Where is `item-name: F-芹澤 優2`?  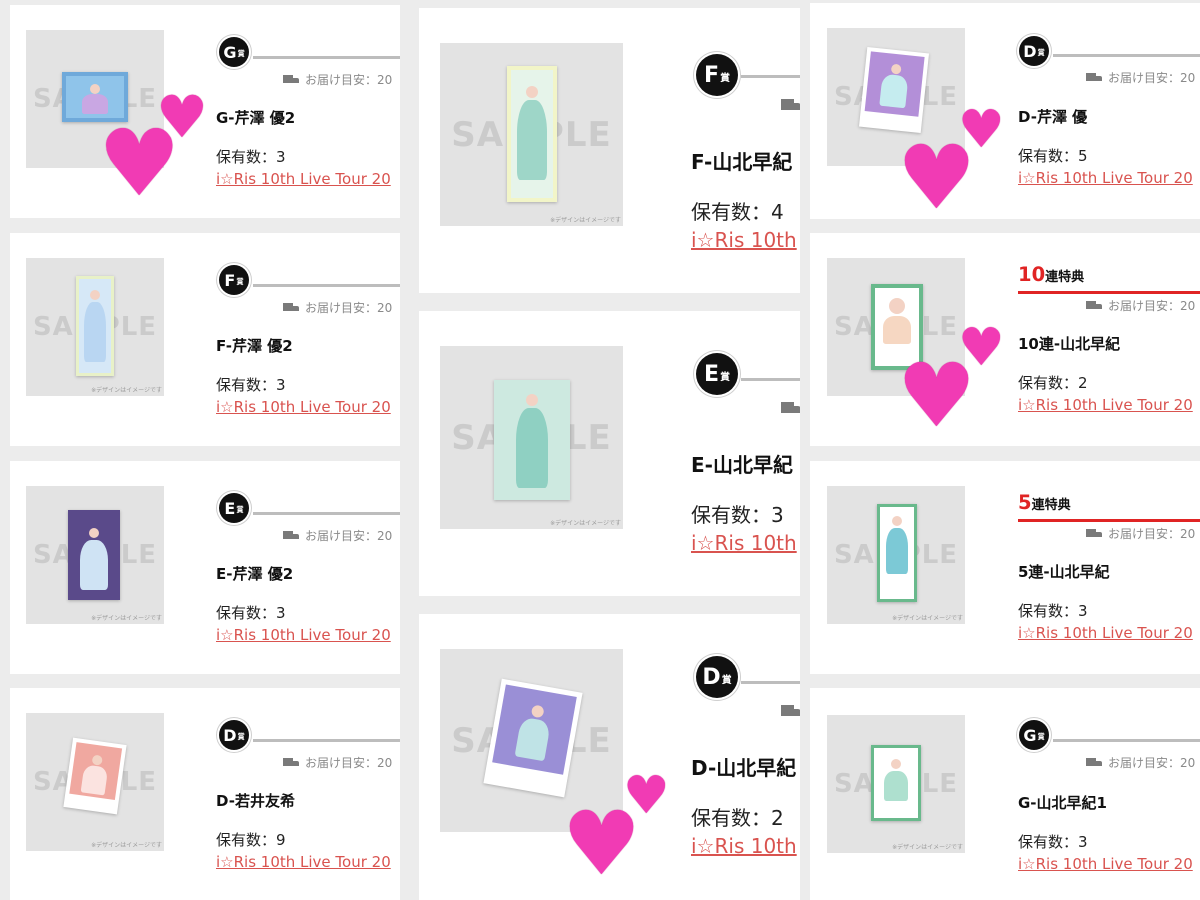 item-name: F-芹澤 優2 is located at coordinates (254, 346).